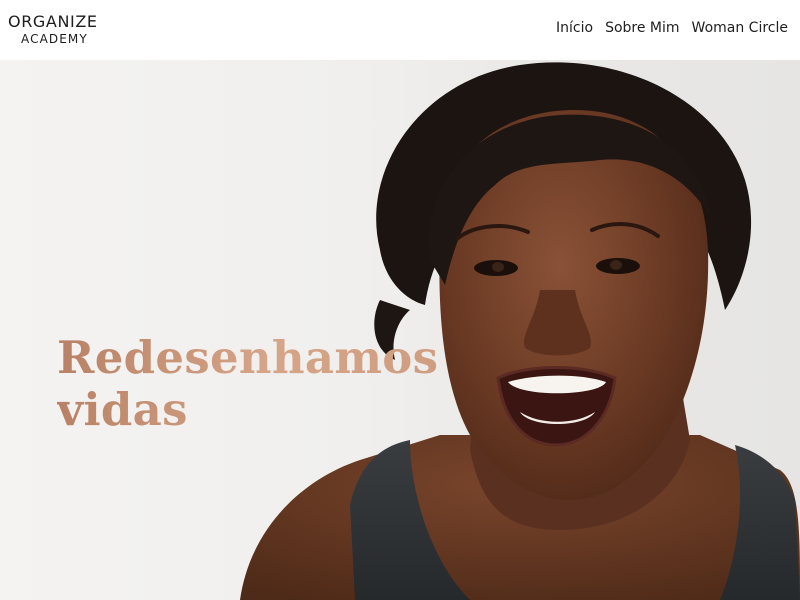  I want to click on nav-link-sobre-mim: Sobre Mim, so click(642, 29).